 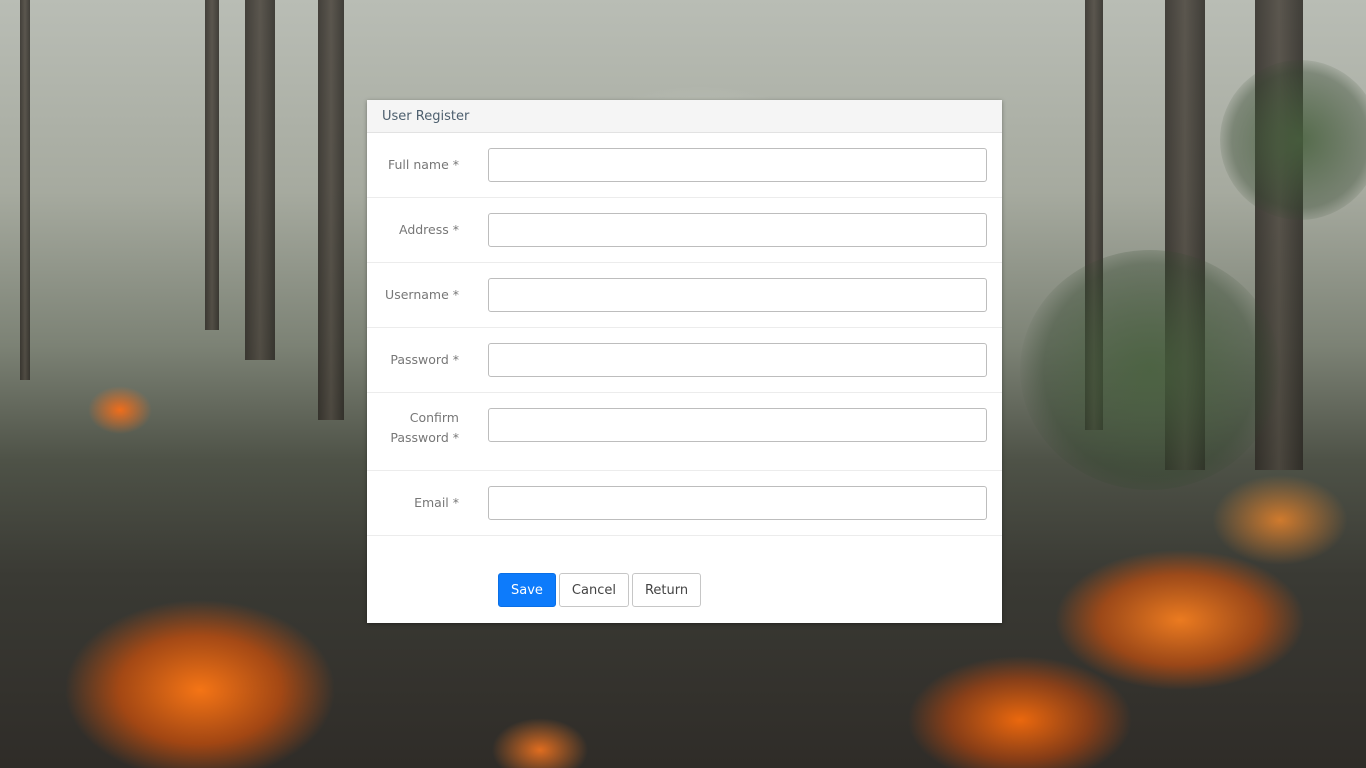 What do you see at coordinates (424, 437) in the screenshot?
I see `confirm-password-label-line2: Password *` at bounding box center [424, 437].